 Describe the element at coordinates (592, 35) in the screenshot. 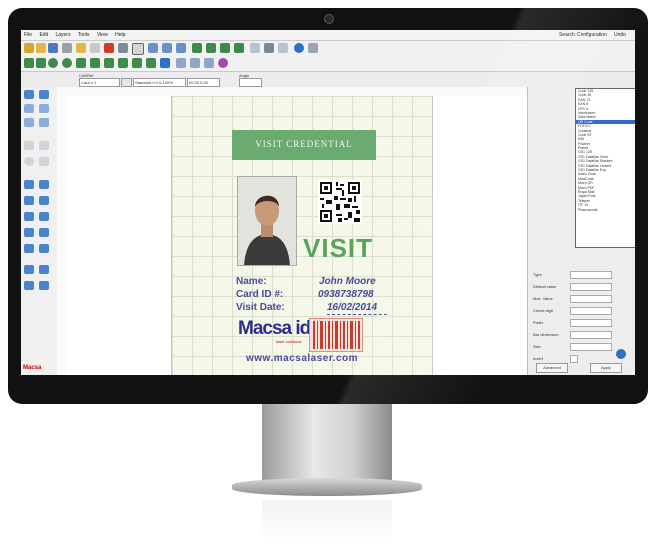

I see `menu-configuration: Configuration` at that location.